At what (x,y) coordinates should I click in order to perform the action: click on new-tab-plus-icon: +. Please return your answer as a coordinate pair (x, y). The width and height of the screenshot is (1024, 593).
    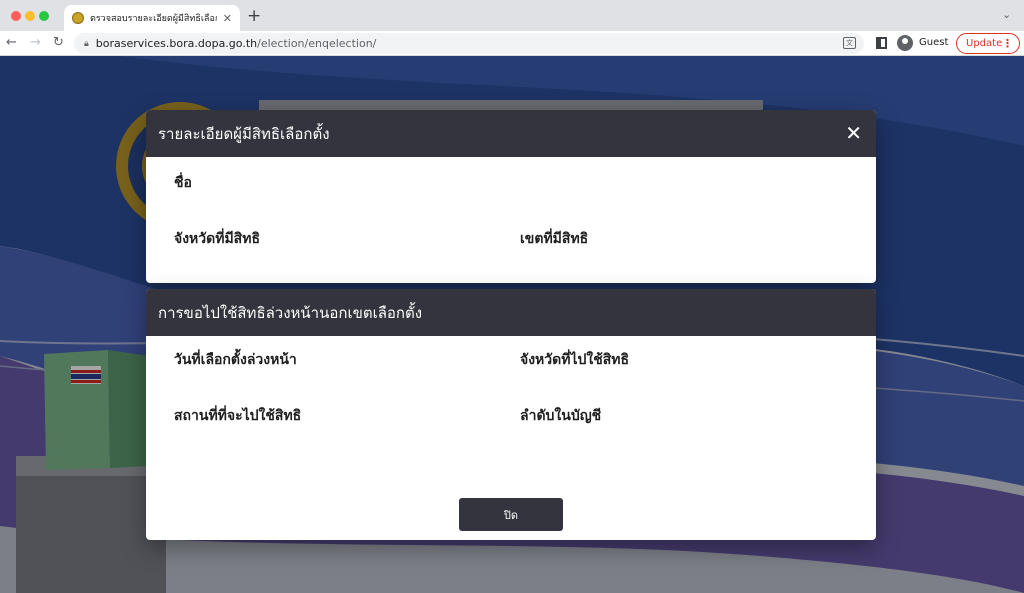
    Looking at the image, I should click on (254, 16).